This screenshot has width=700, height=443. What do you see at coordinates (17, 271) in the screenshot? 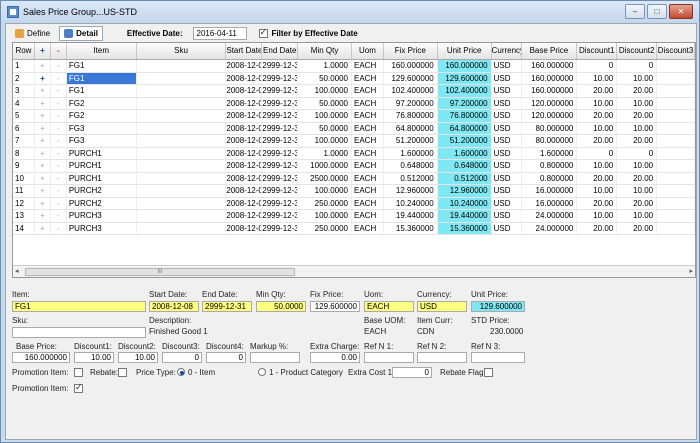
I see `scroll-left-icon: ◂` at bounding box center [17, 271].